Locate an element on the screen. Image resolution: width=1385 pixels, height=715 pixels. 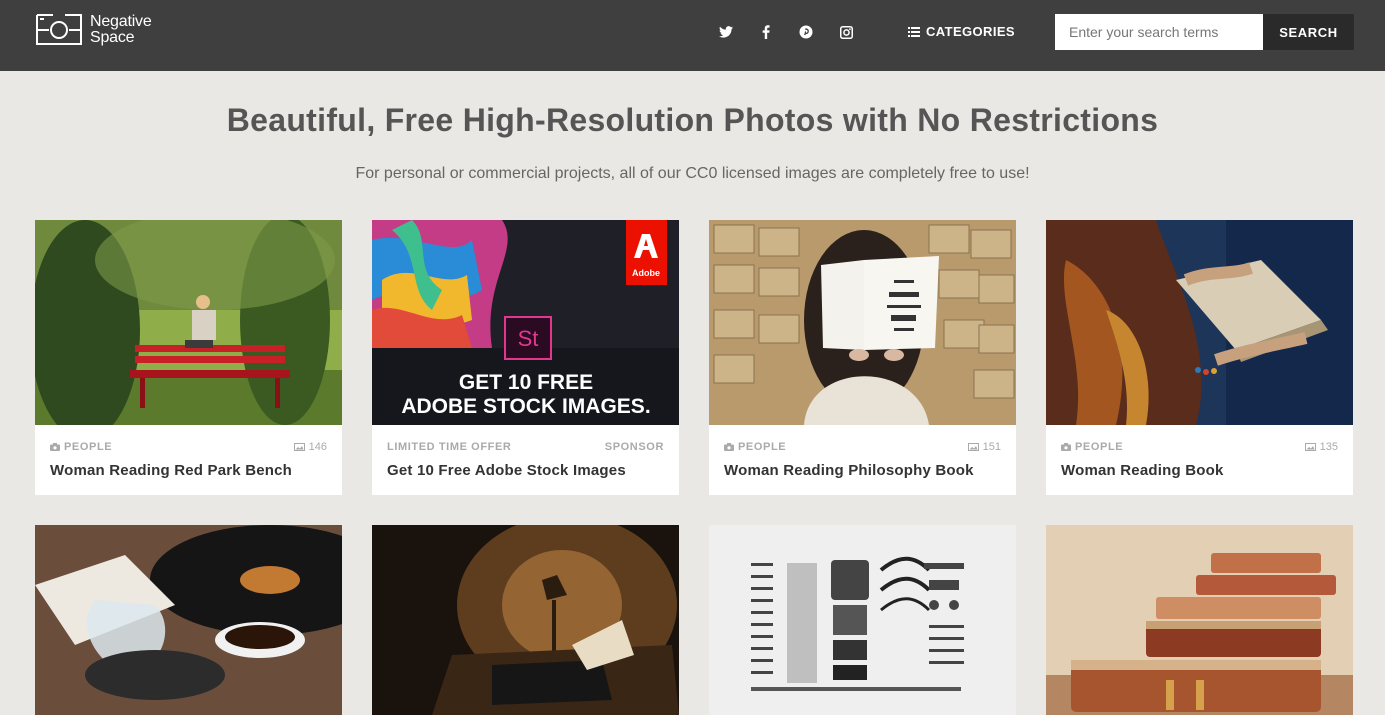
ad-headline-2: ADOBE STOCK IMAGES. is located at coordinates (525, 406).